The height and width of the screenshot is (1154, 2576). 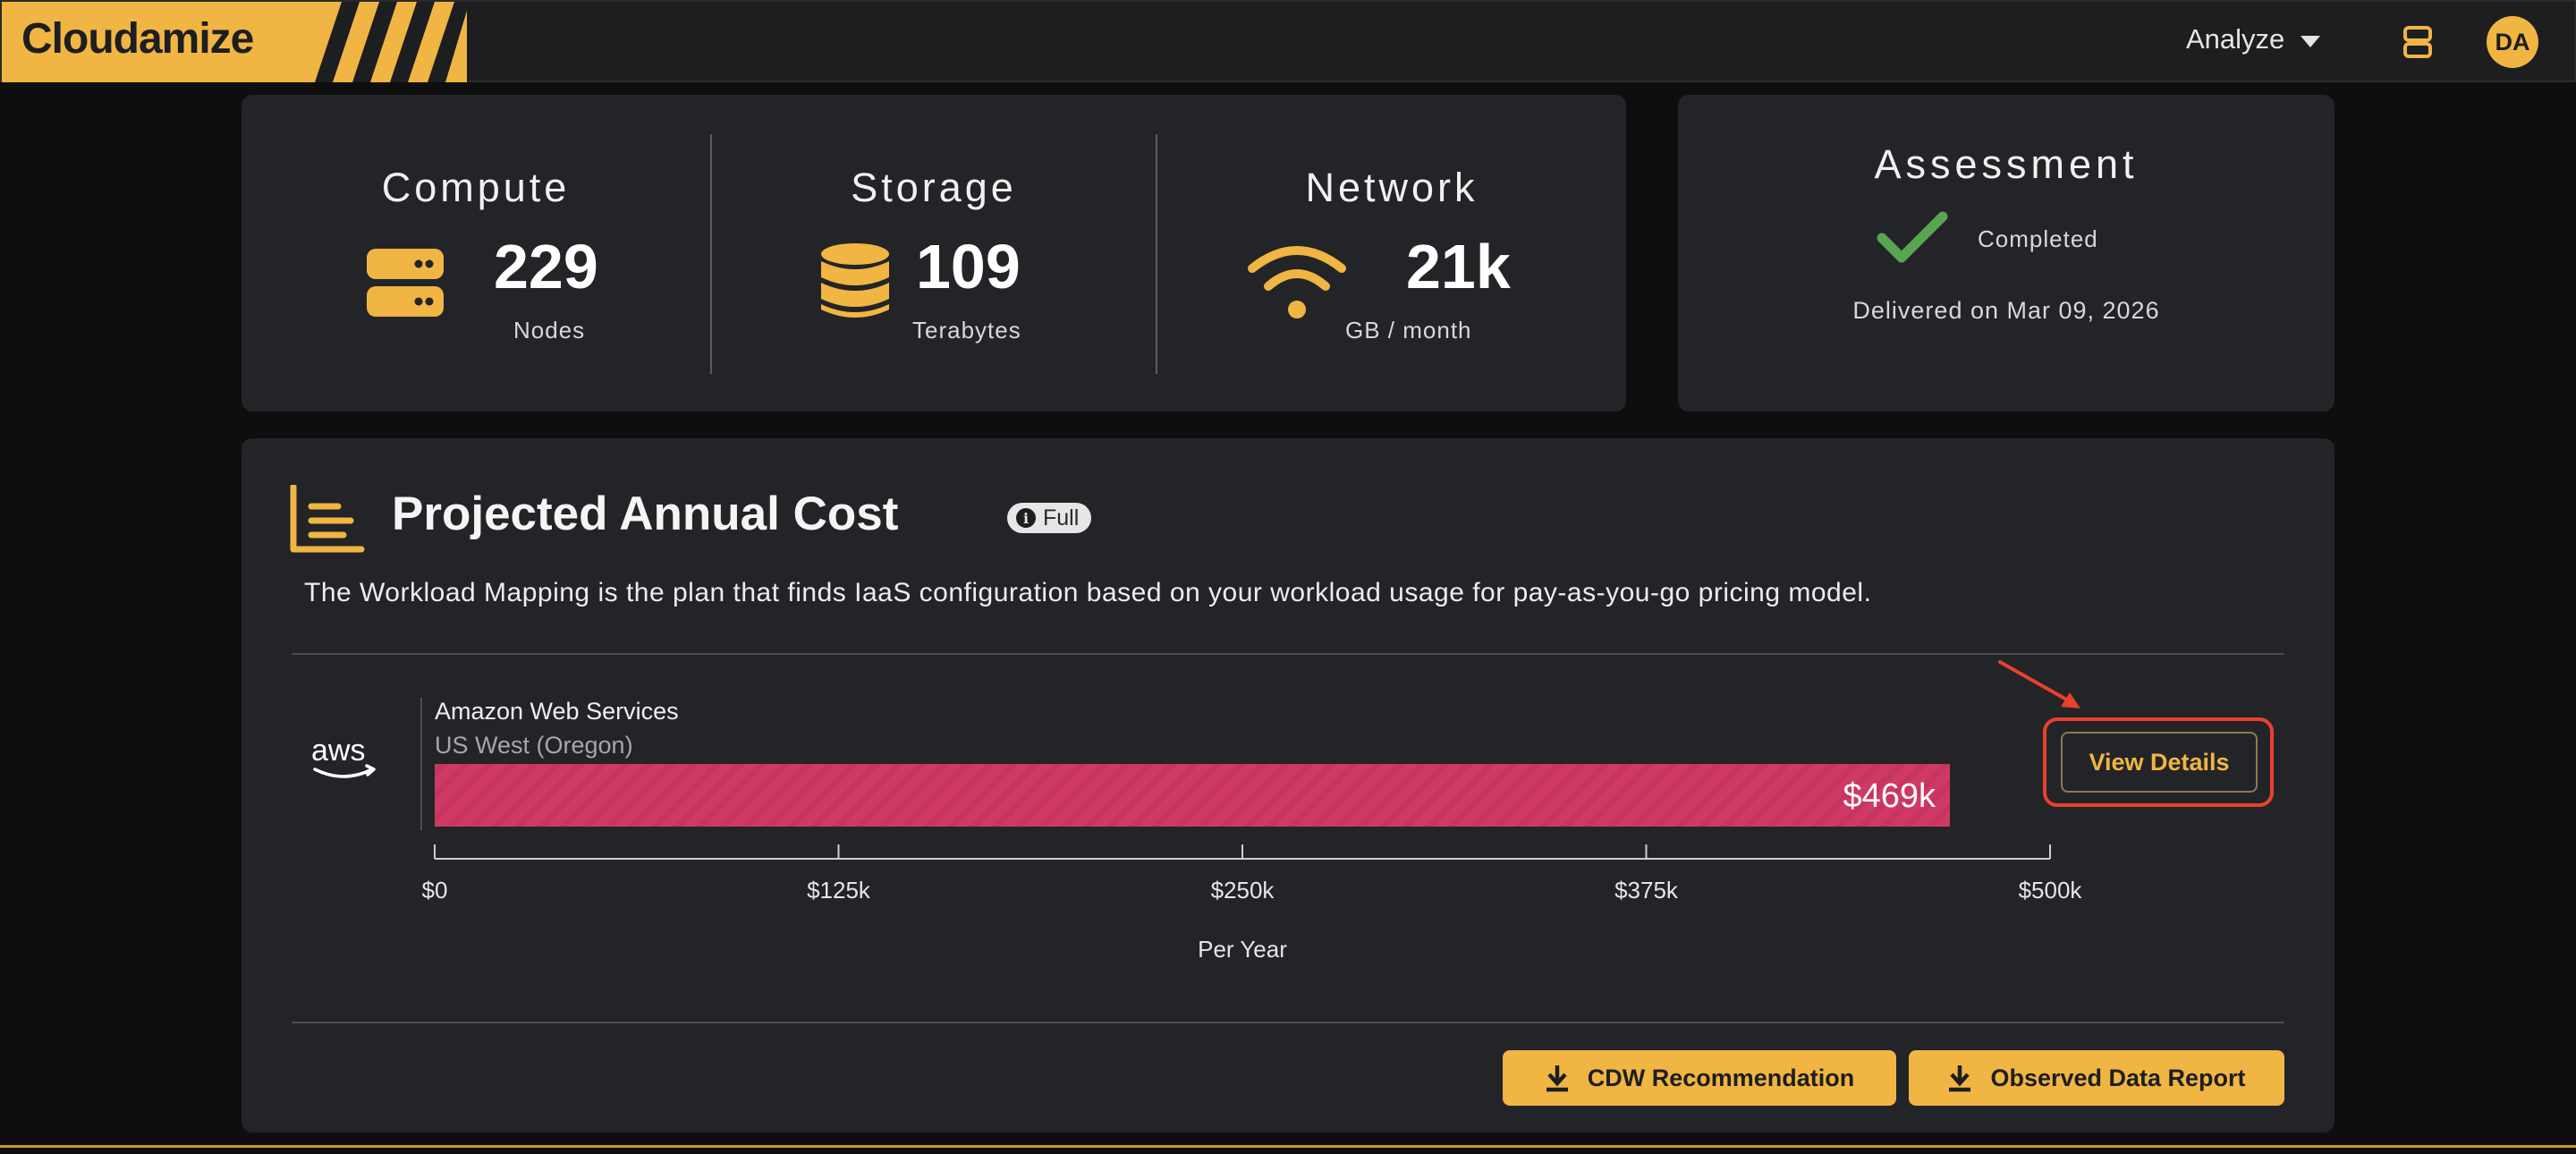 I want to click on server-stack-icon, so click(x=2417, y=42).